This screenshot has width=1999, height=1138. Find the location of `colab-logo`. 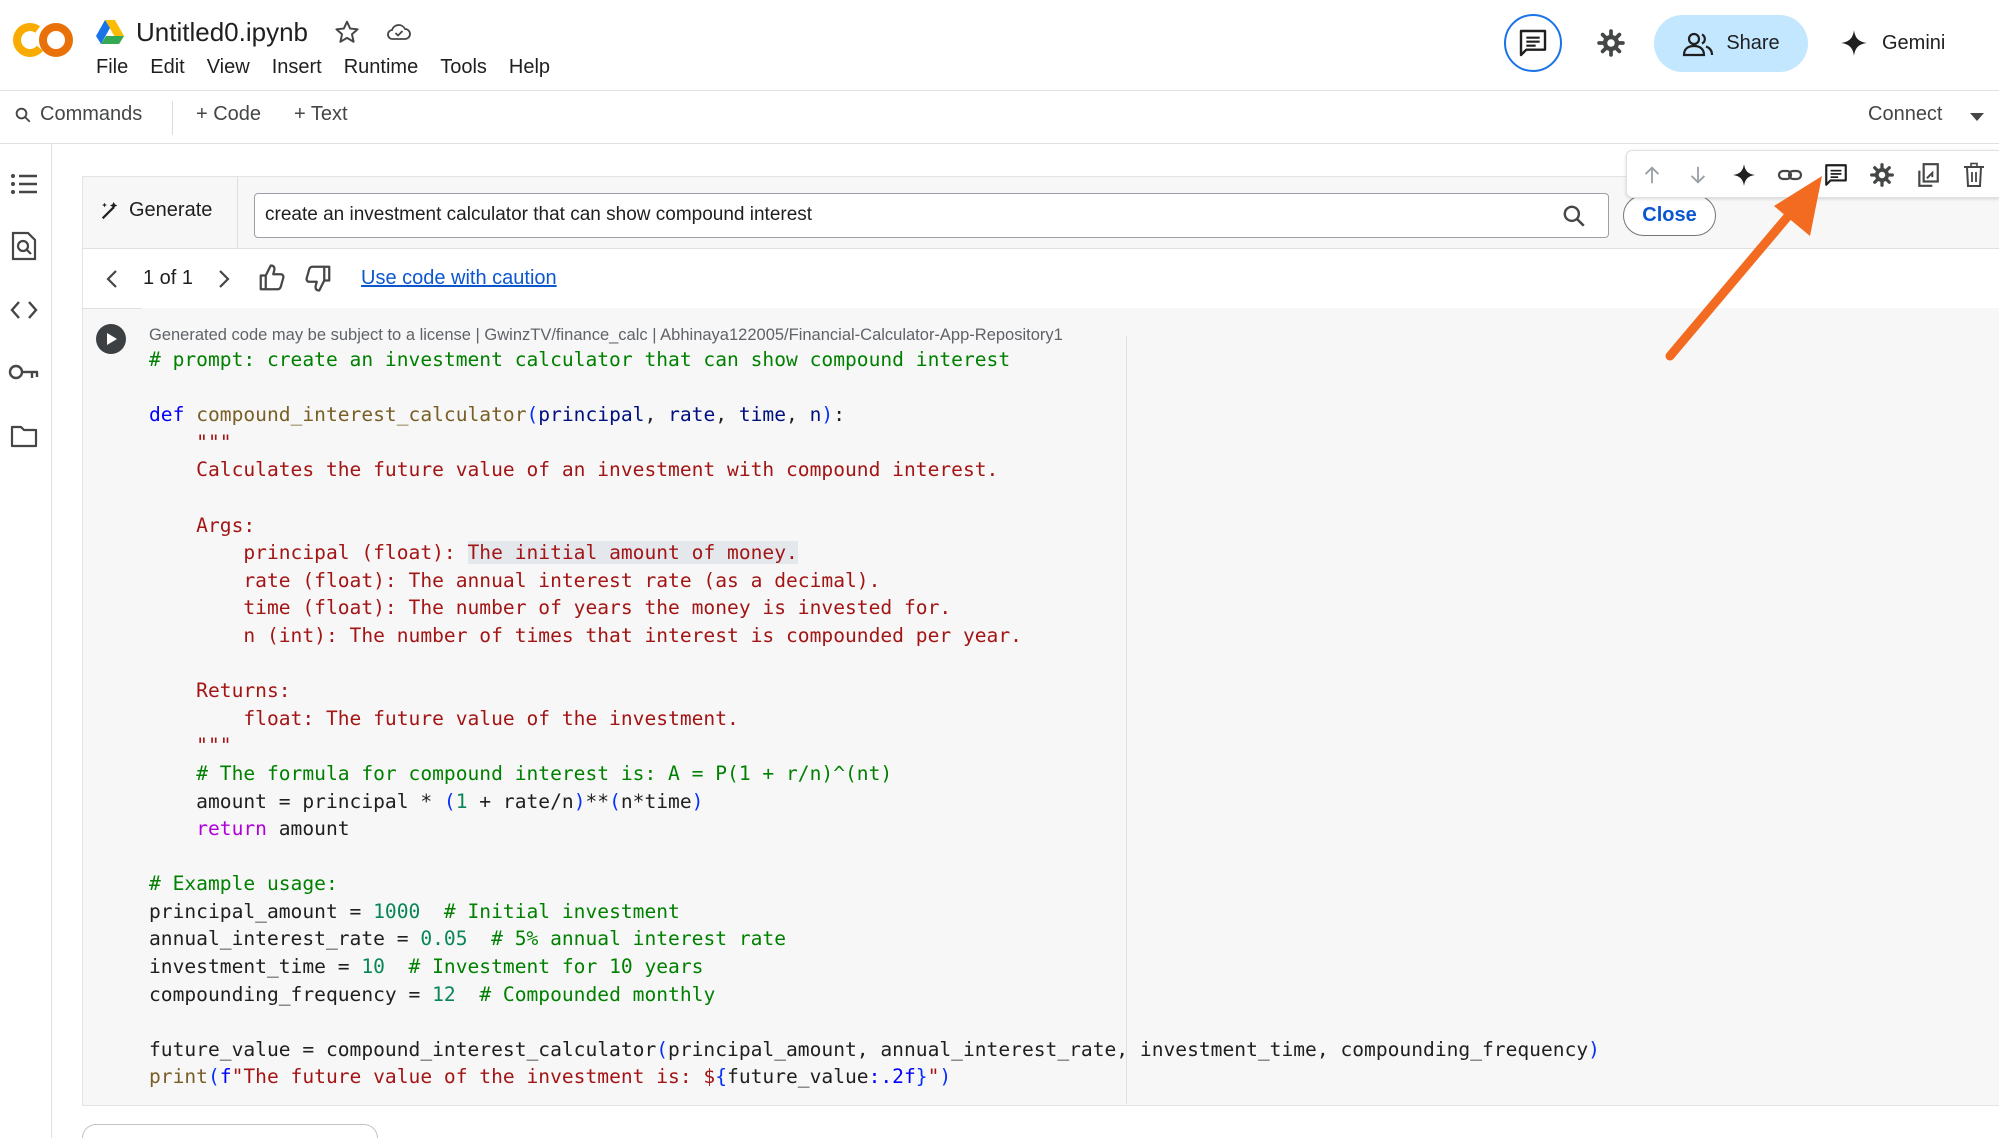

colab-logo is located at coordinates (43, 40).